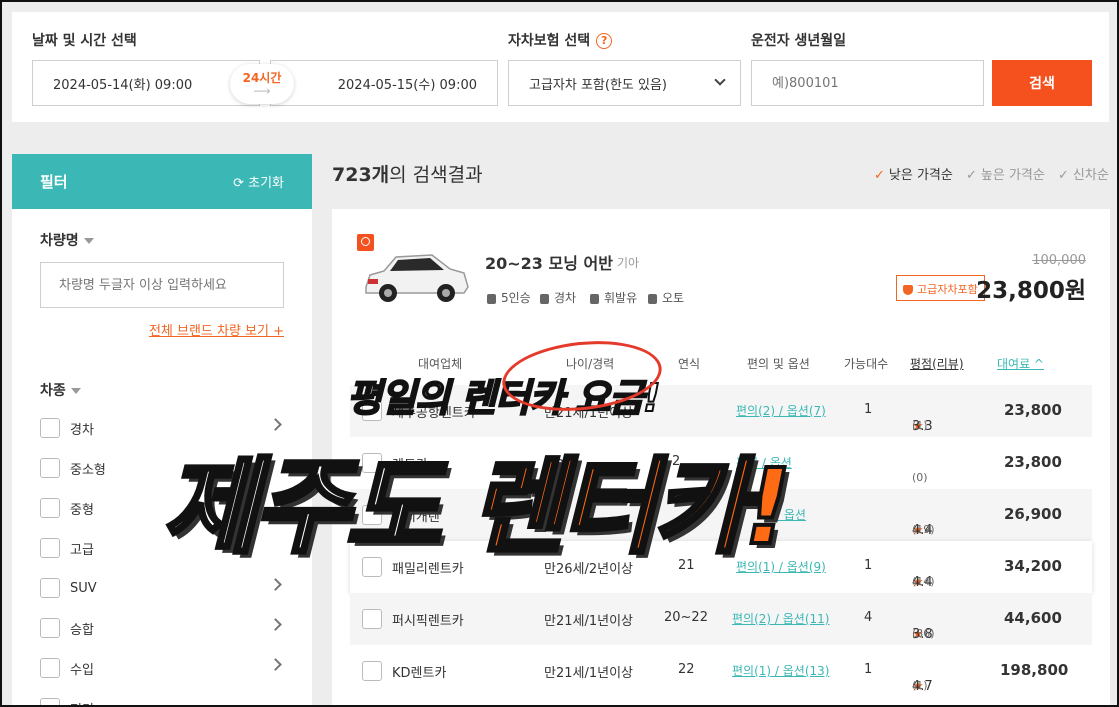  What do you see at coordinates (417, 278) in the screenshot?
I see `car-image` at bounding box center [417, 278].